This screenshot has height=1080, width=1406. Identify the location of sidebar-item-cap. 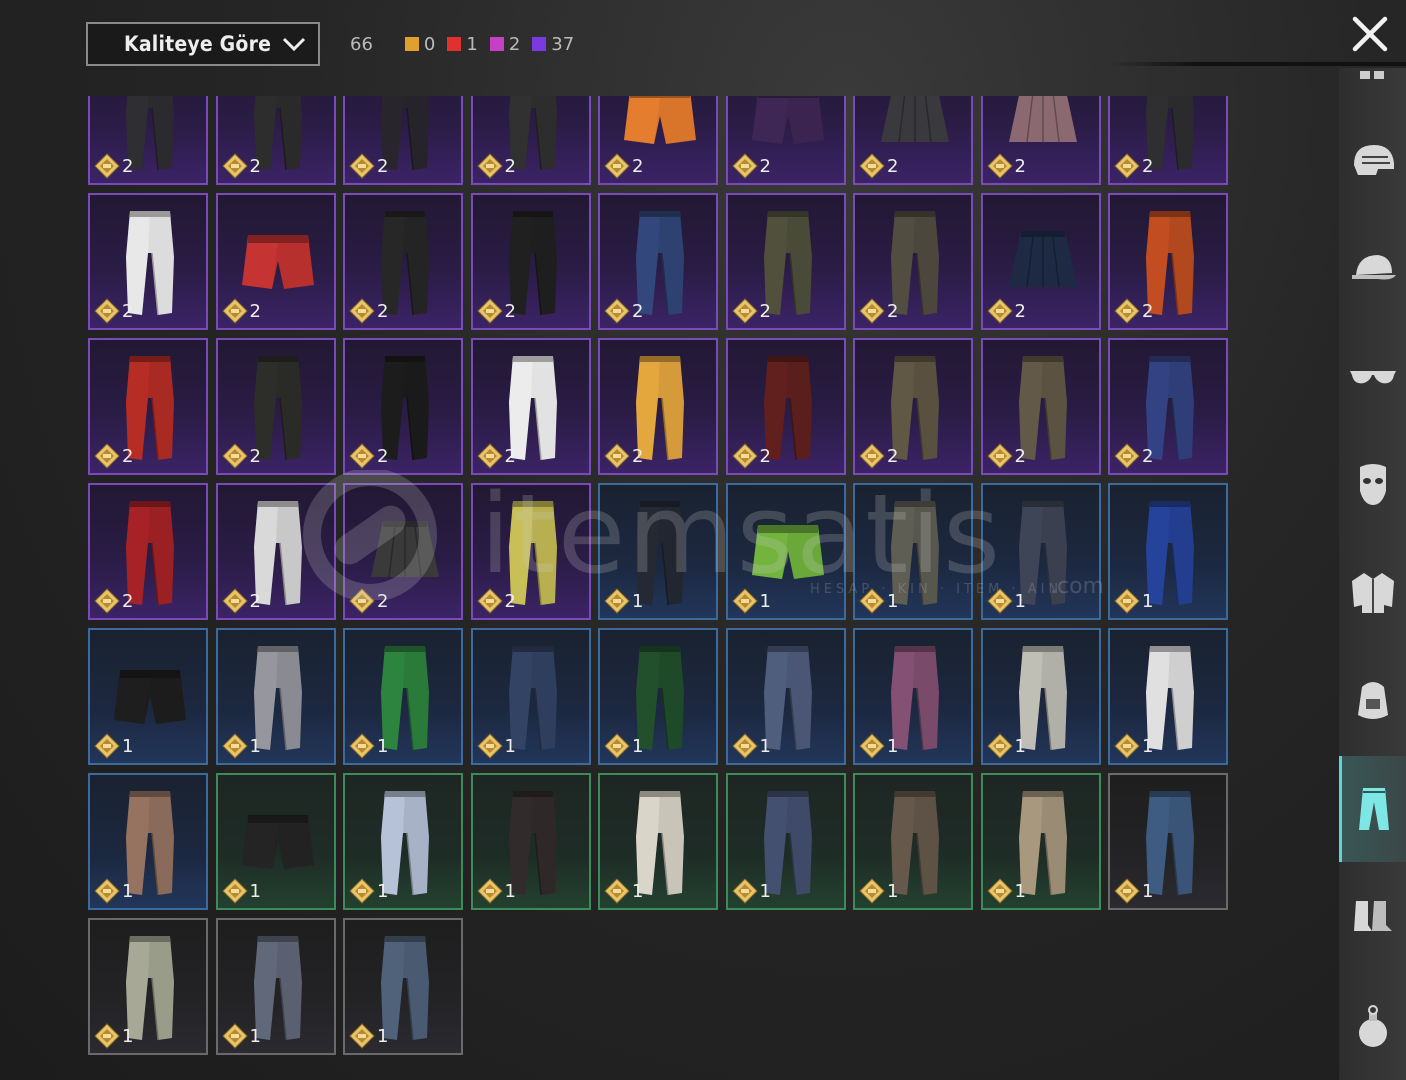
(1372, 268).